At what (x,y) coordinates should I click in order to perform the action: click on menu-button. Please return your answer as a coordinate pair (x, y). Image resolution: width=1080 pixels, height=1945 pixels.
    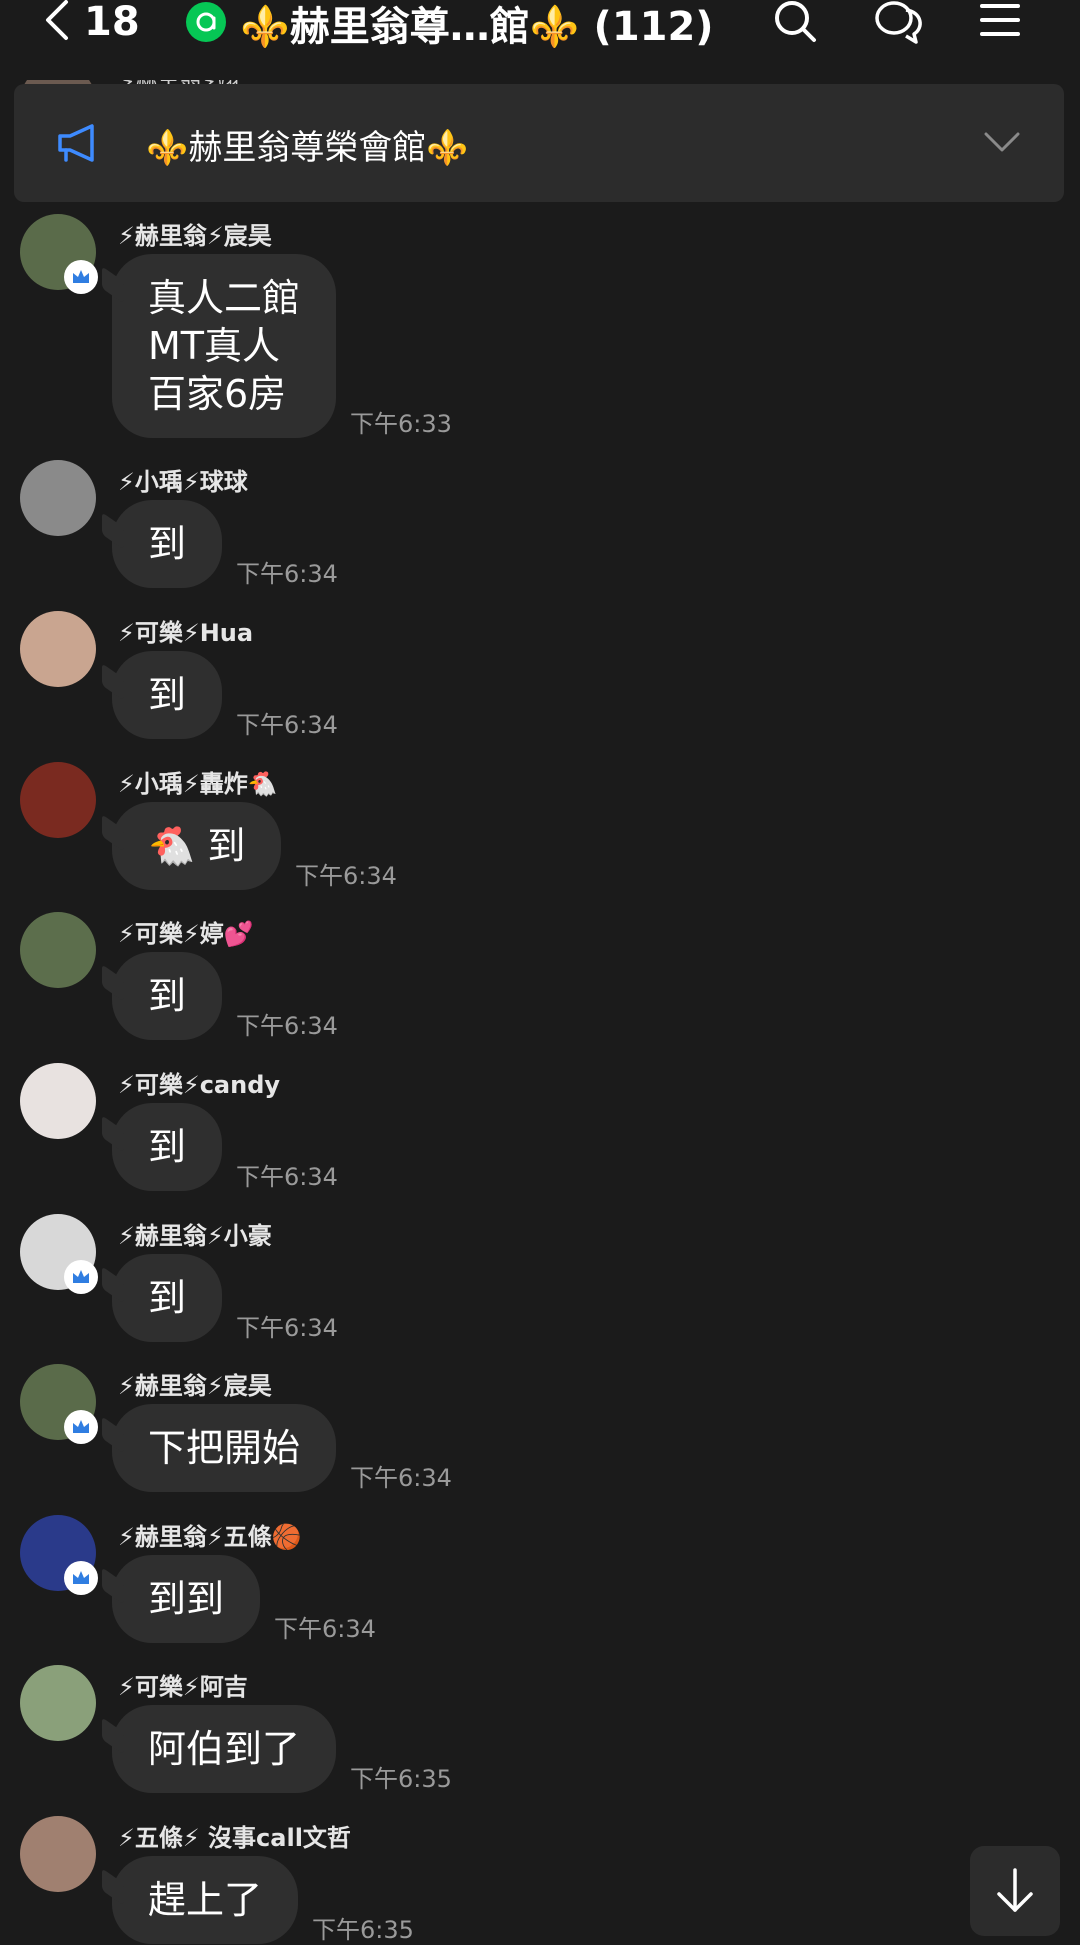
    Looking at the image, I should click on (1002, 22).